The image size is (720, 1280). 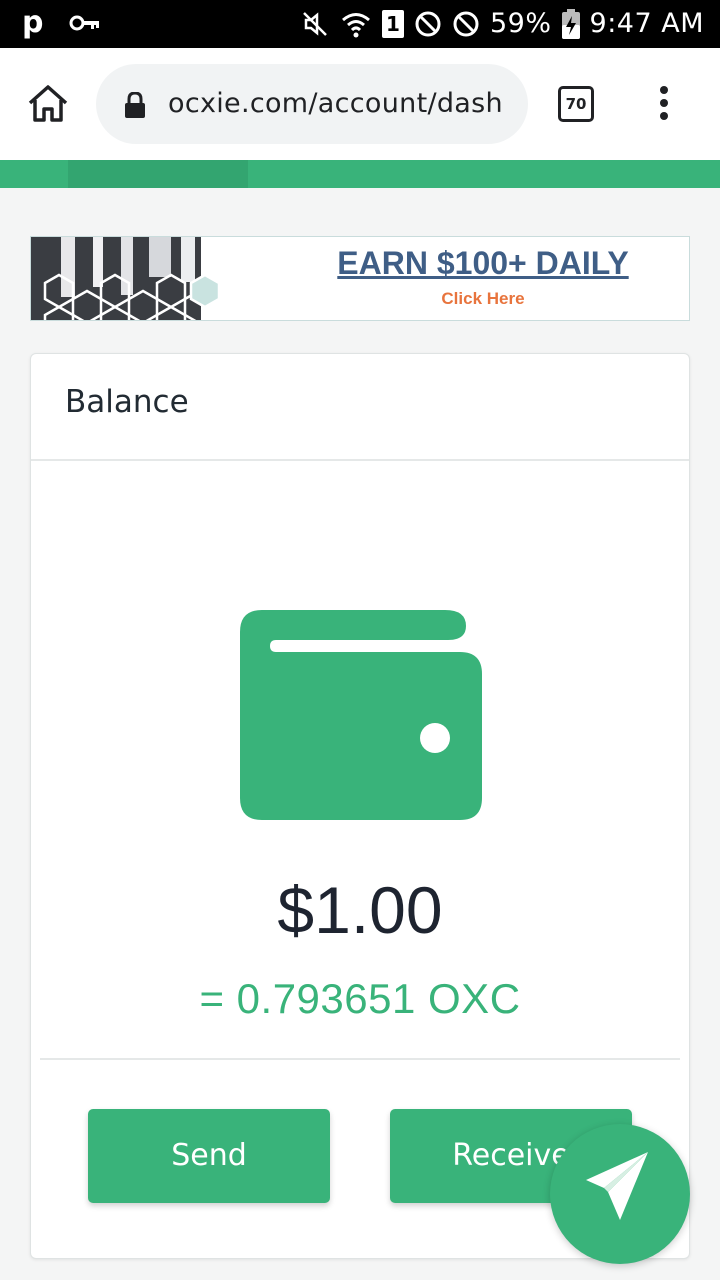 I want to click on telegram-fab, so click(x=620, y=1194).